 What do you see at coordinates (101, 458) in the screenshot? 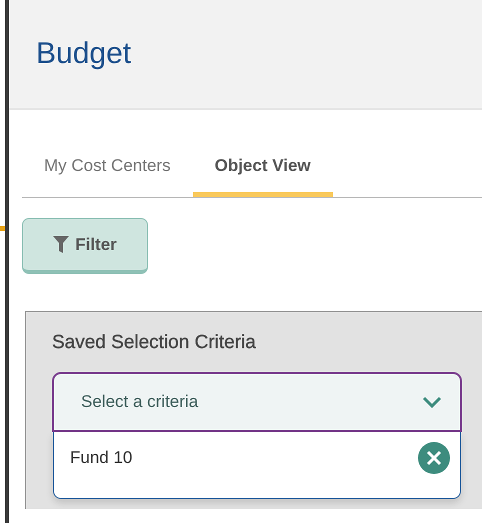
I see `dropdown-option: Fund 10` at bounding box center [101, 458].